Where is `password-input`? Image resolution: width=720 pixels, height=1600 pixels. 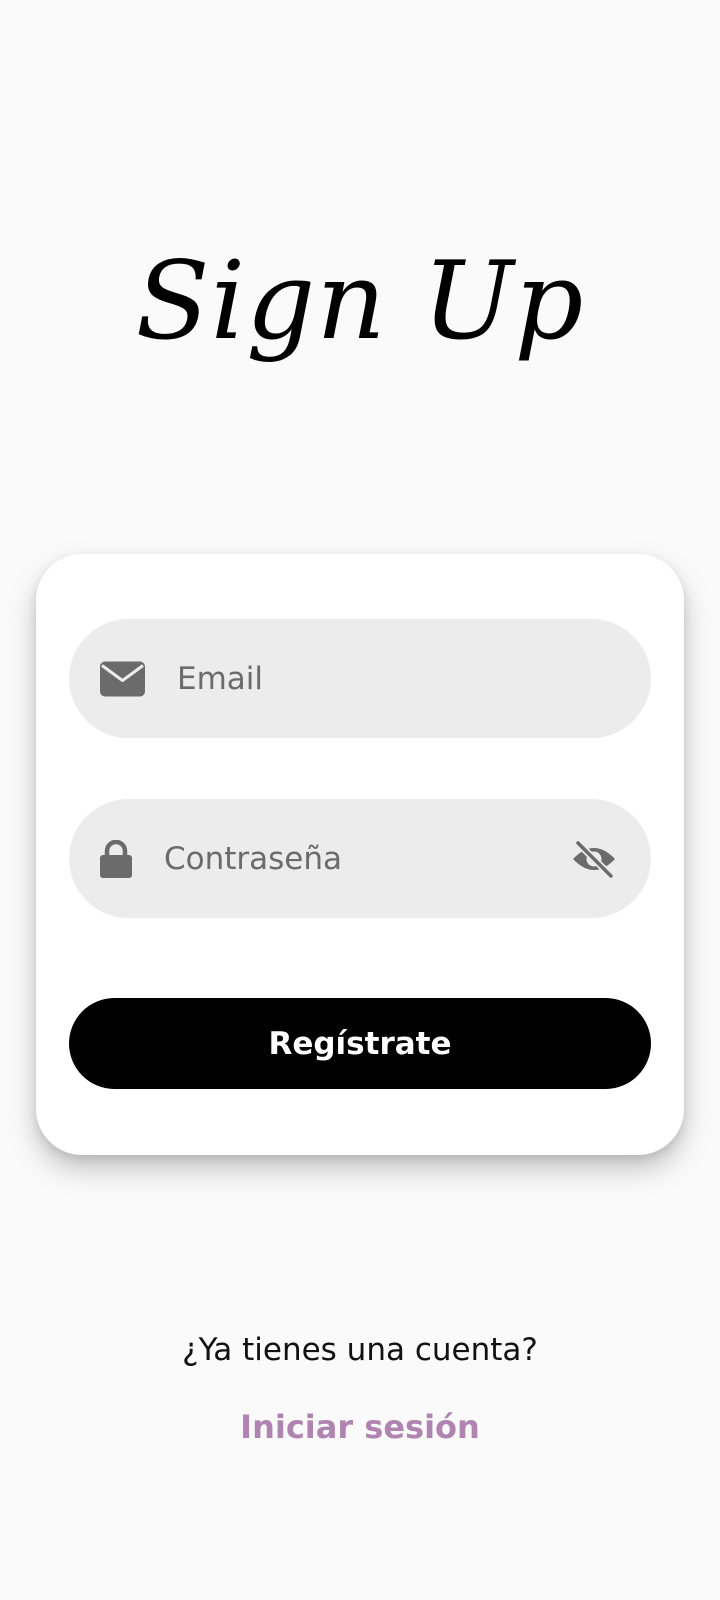 password-input is located at coordinates (359, 858).